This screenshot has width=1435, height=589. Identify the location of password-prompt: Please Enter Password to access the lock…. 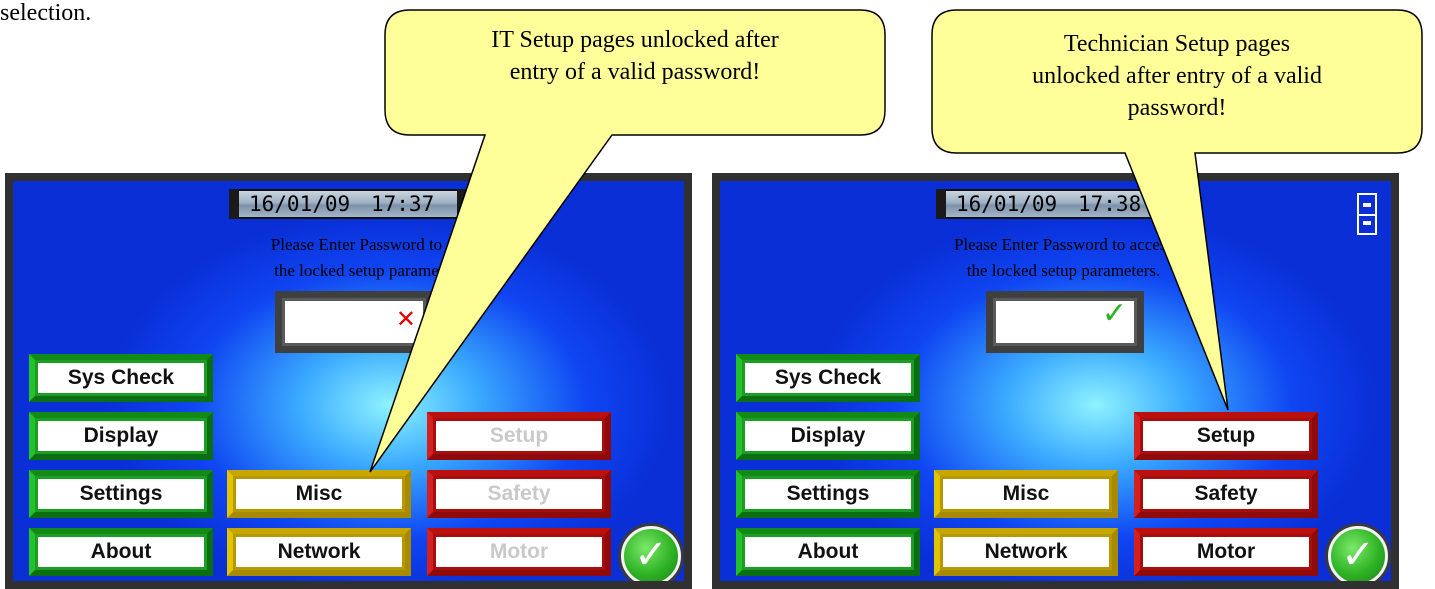
(1055, 258).